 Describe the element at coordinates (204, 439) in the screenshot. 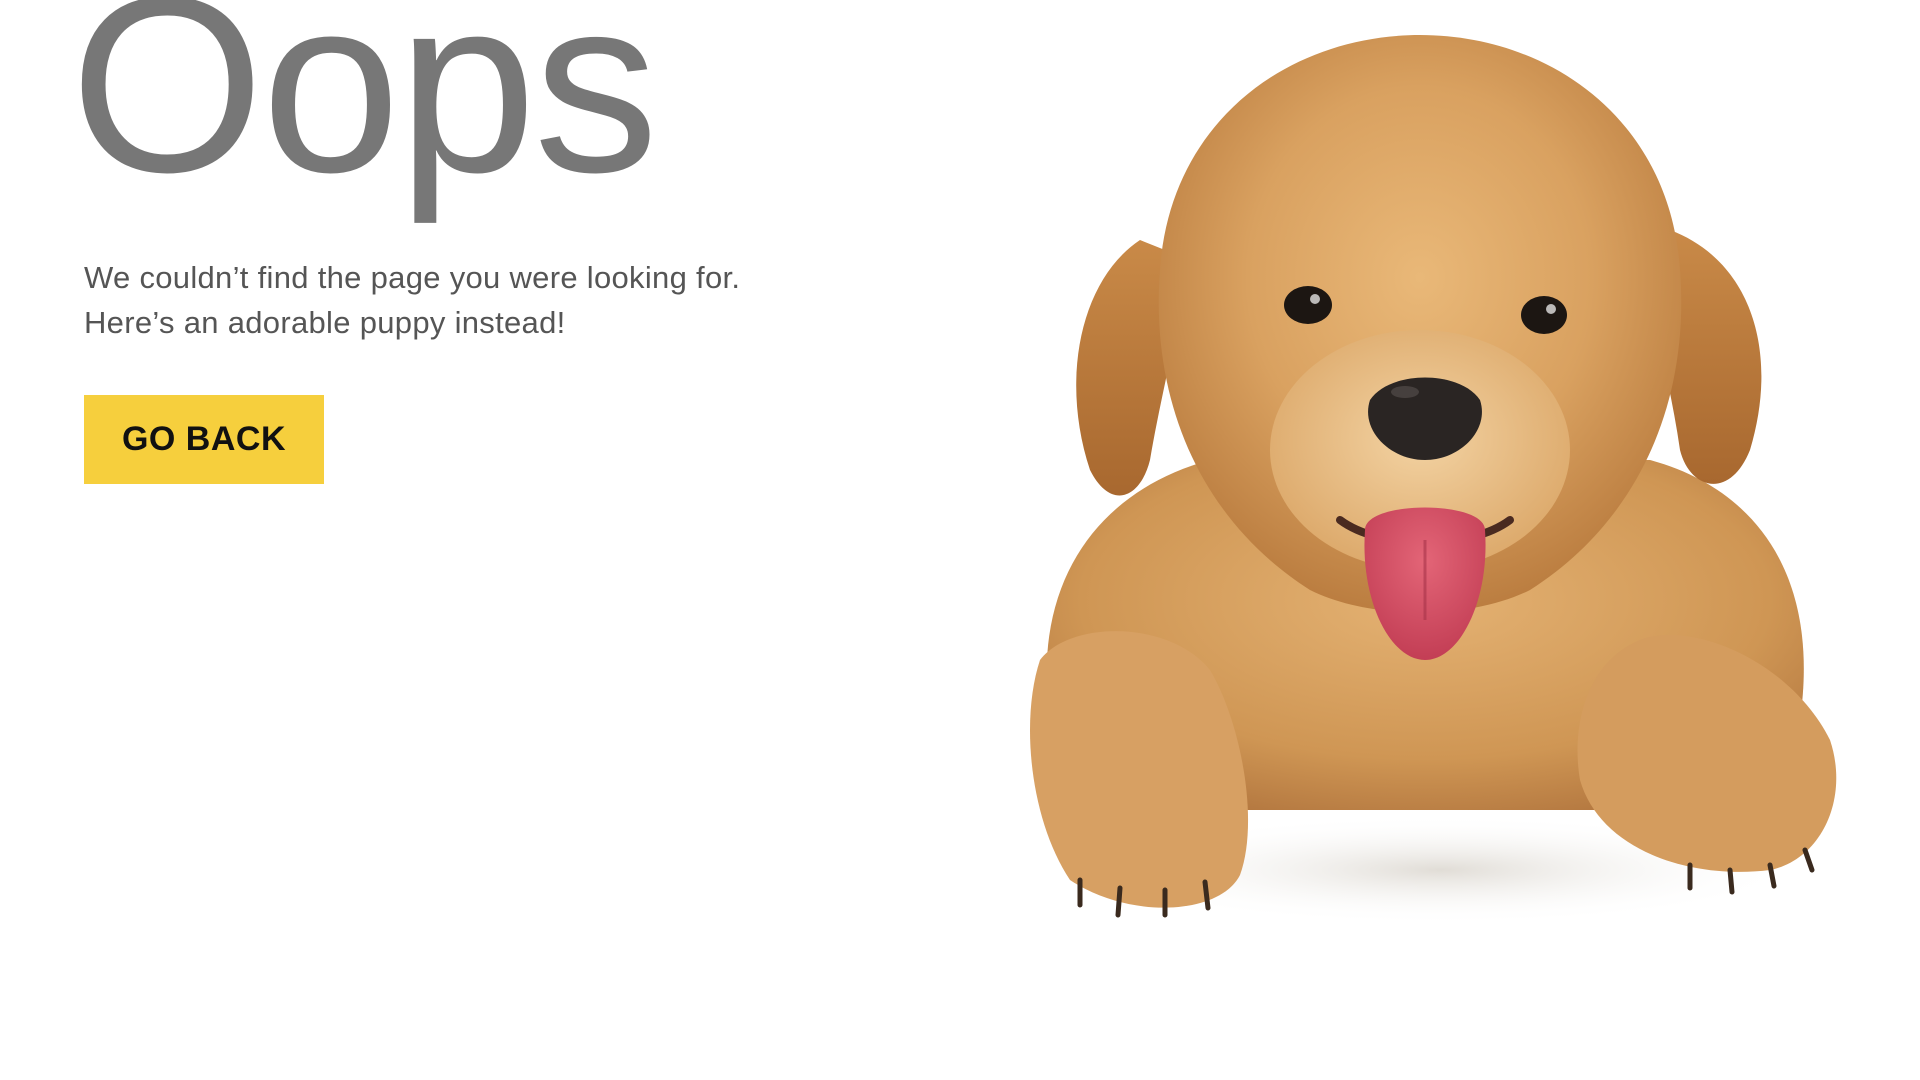

I see `go-back-button: GO BACK` at that location.